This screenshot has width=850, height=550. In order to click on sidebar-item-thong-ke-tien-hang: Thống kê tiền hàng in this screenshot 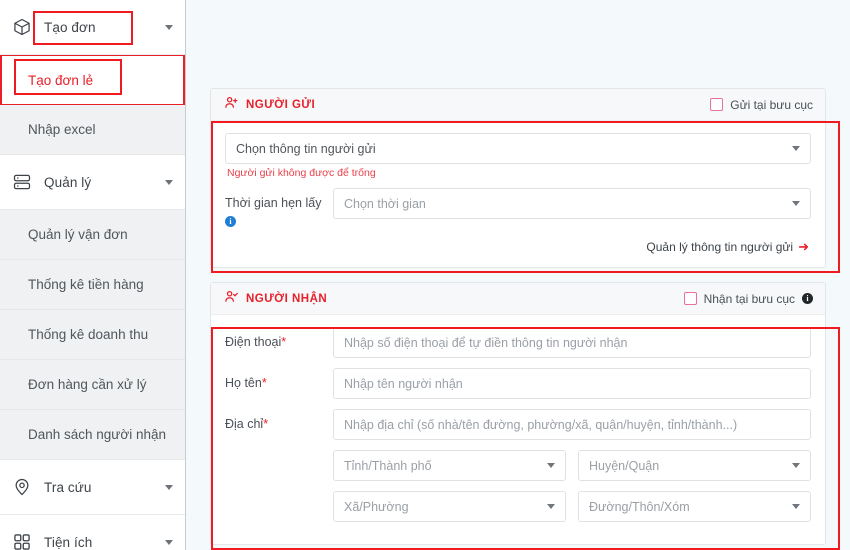, I will do `click(92, 285)`.